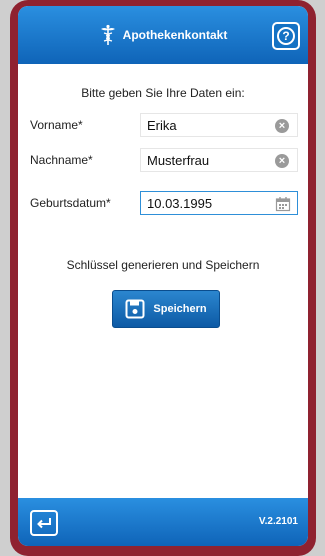  I want to click on footer-bar: V.2.2101, so click(163, 522).